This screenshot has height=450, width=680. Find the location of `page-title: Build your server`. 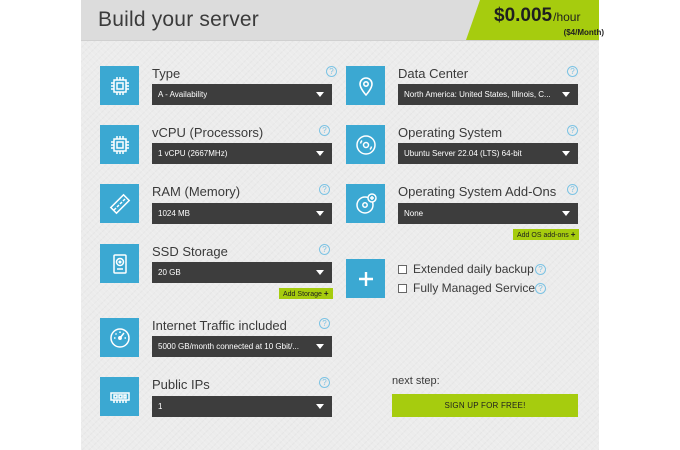

page-title: Build your server is located at coordinates (178, 19).